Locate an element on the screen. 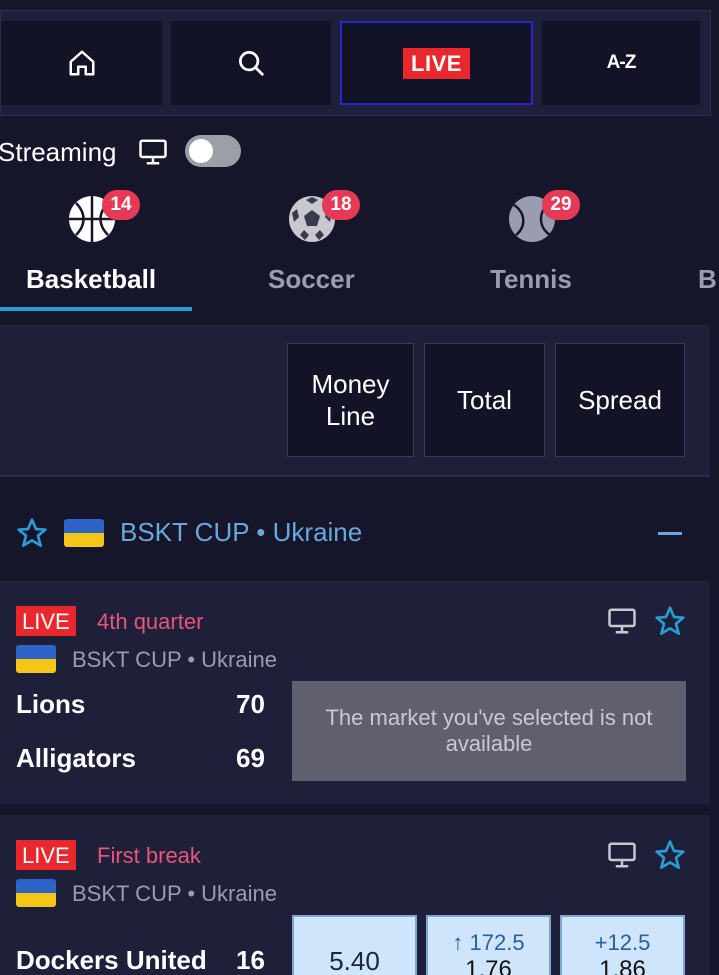  market-label-line2: Line is located at coordinates (350, 416).